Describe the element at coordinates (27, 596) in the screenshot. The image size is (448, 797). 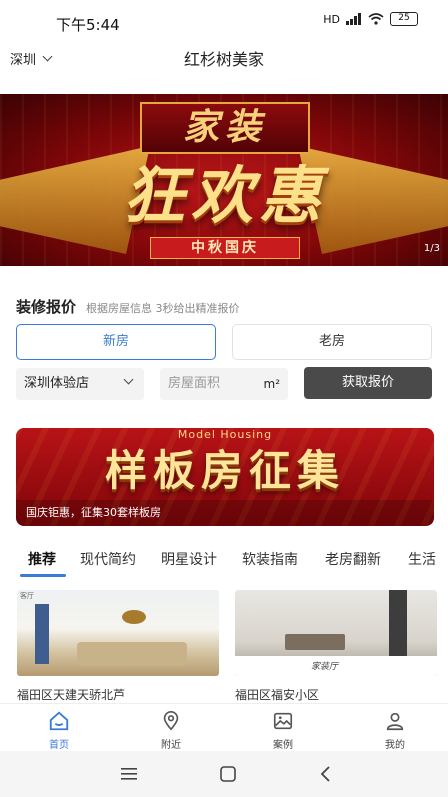
I see `image-tag: 客厅` at that location.